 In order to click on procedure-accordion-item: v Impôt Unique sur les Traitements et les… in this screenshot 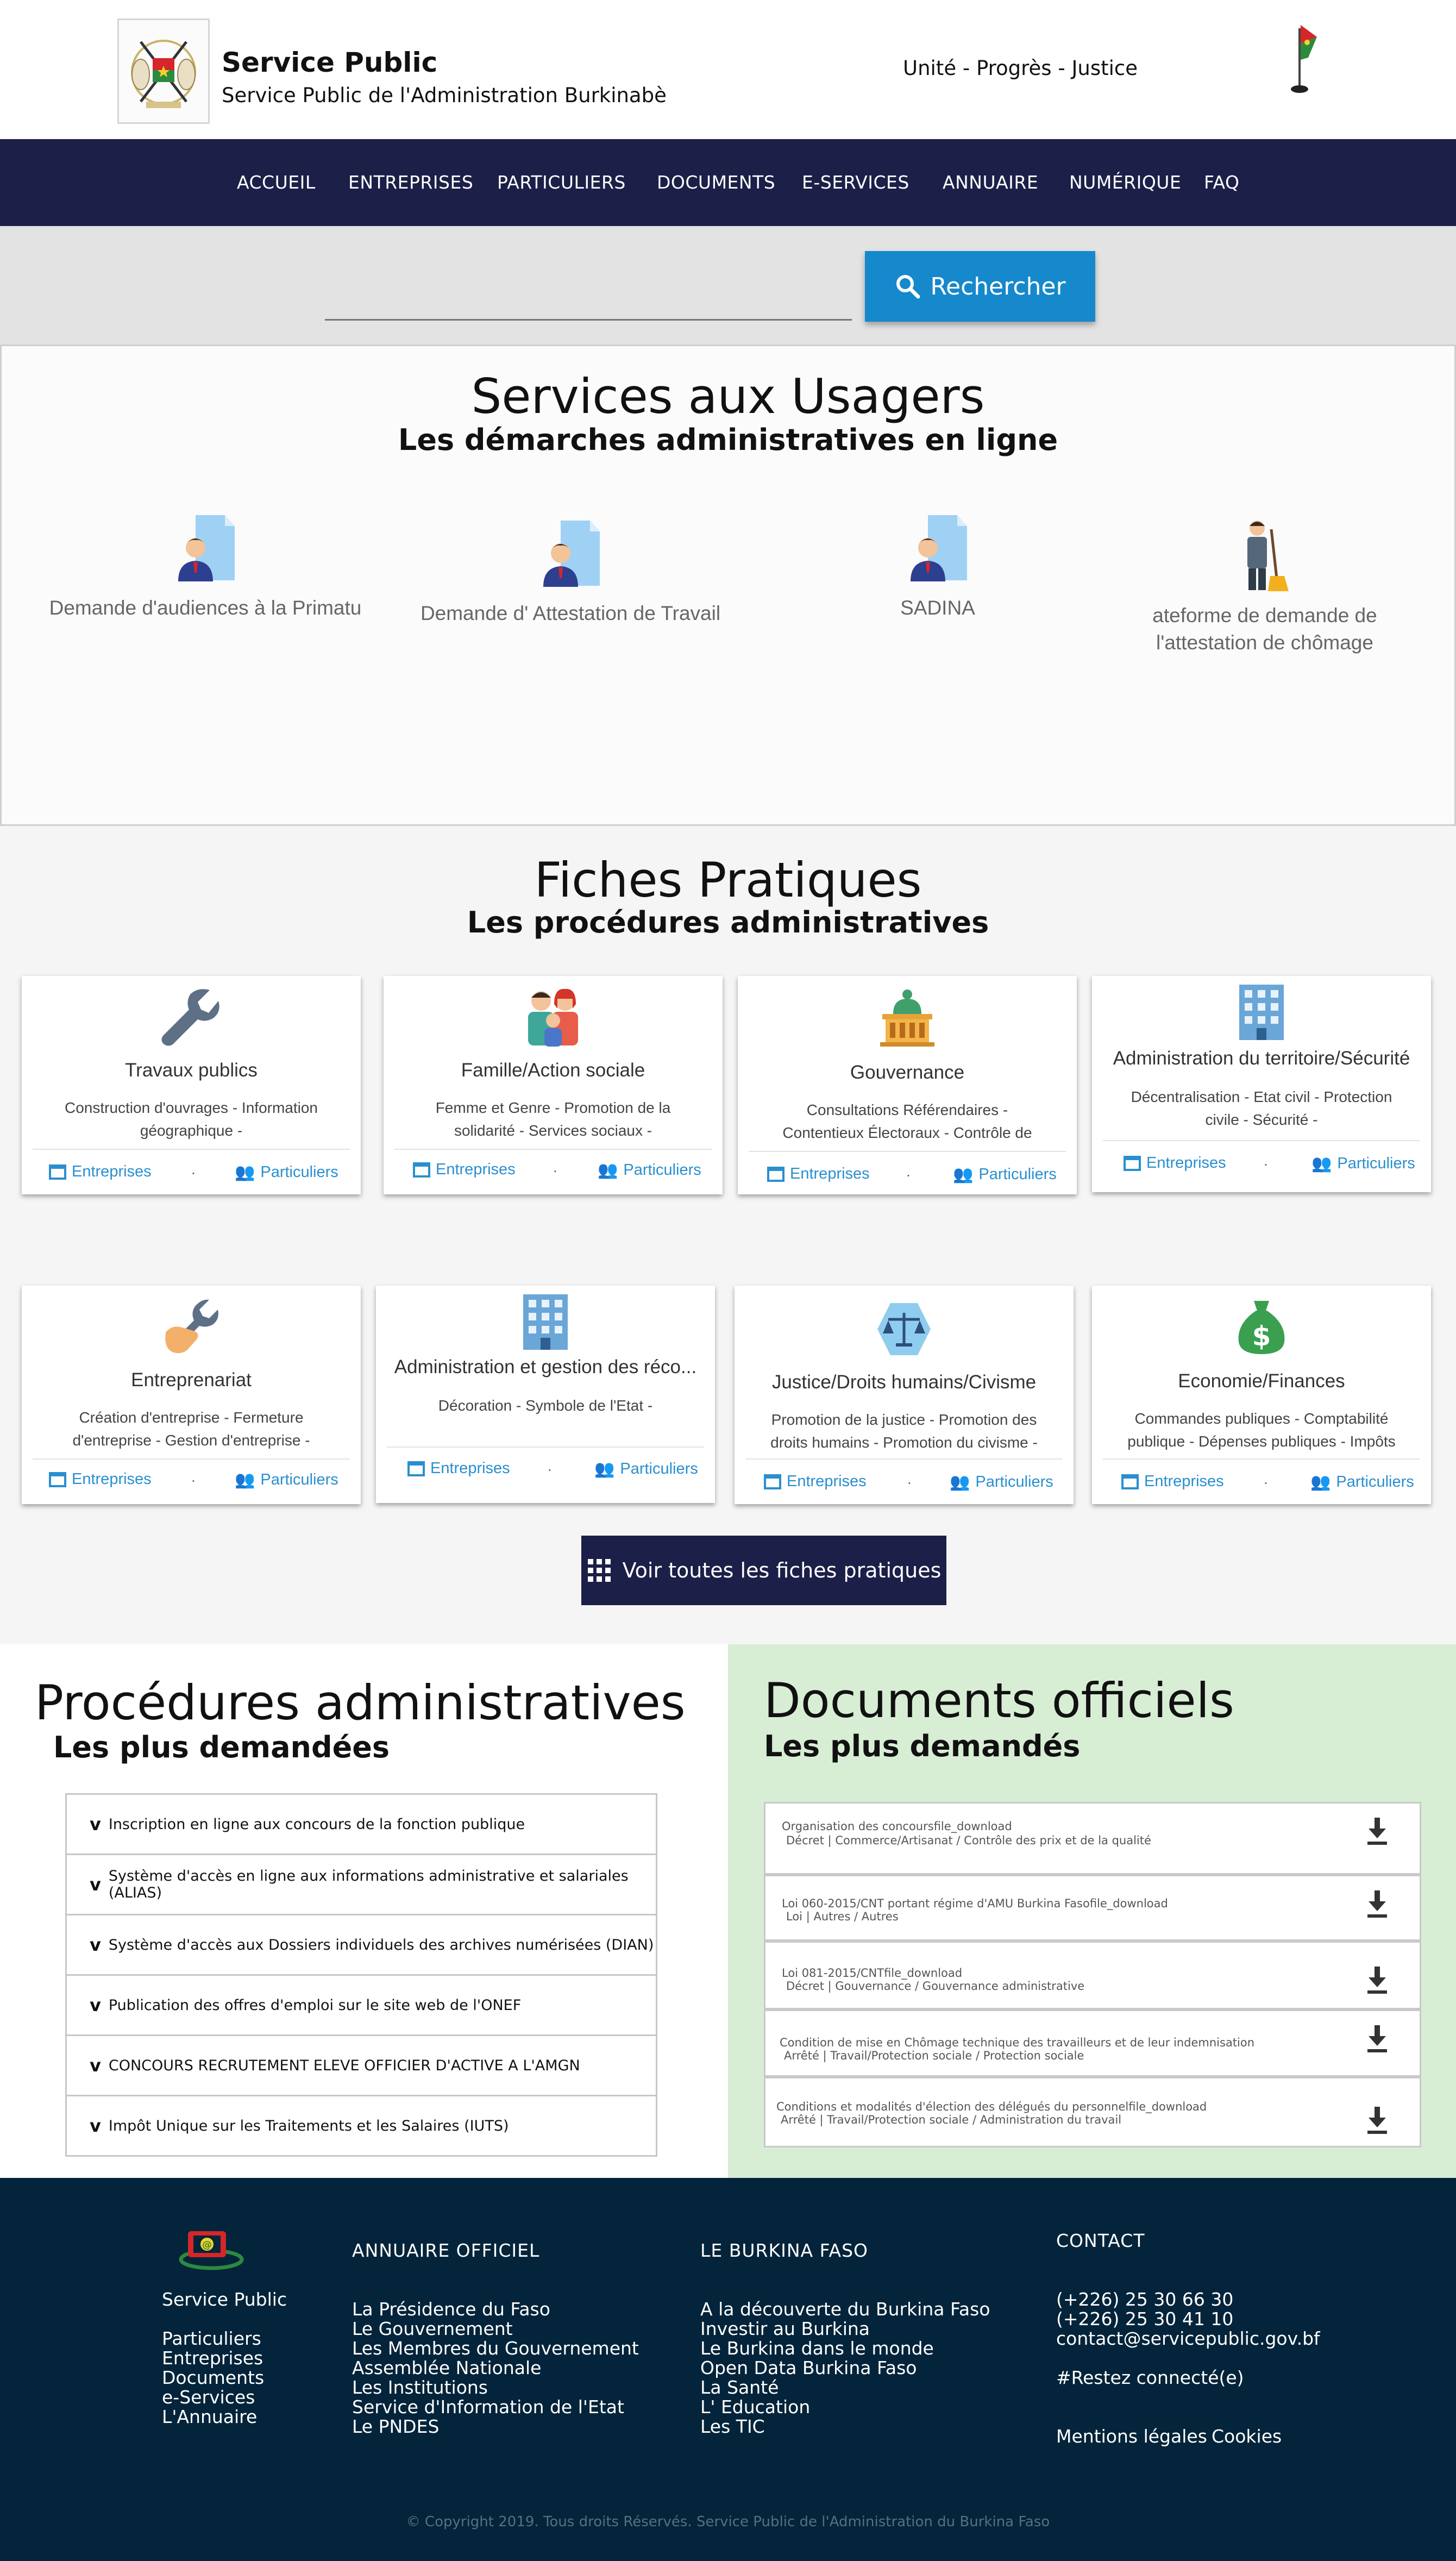, I will do `click(361, 2126)`.